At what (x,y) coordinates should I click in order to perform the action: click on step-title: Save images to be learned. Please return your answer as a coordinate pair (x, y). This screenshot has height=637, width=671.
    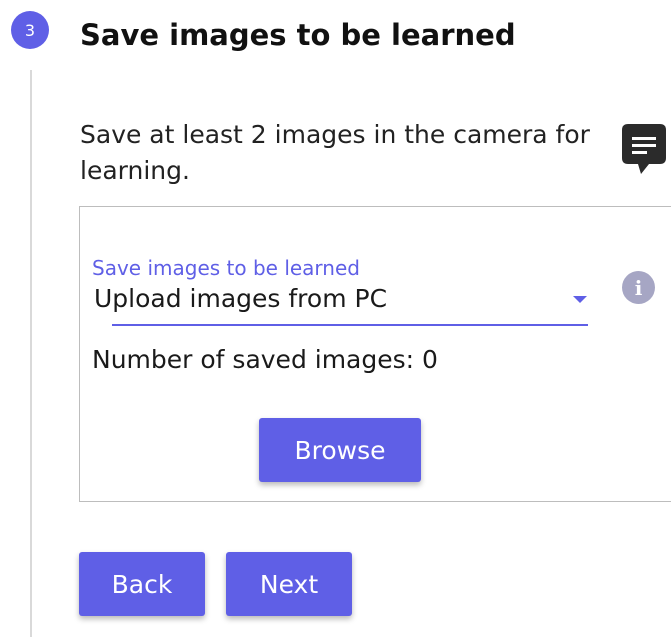
    Looking at the image, I should click on (298, 35).